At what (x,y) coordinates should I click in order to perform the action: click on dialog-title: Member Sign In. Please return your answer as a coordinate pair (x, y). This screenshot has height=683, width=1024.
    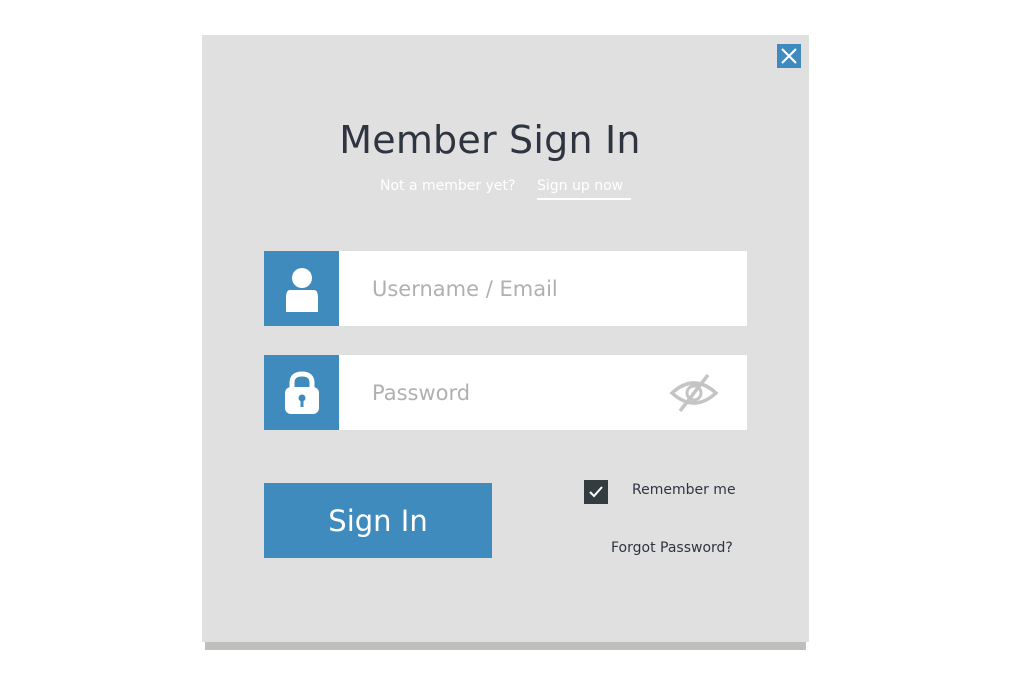
    Looking at the image, I should click on (490, 140).